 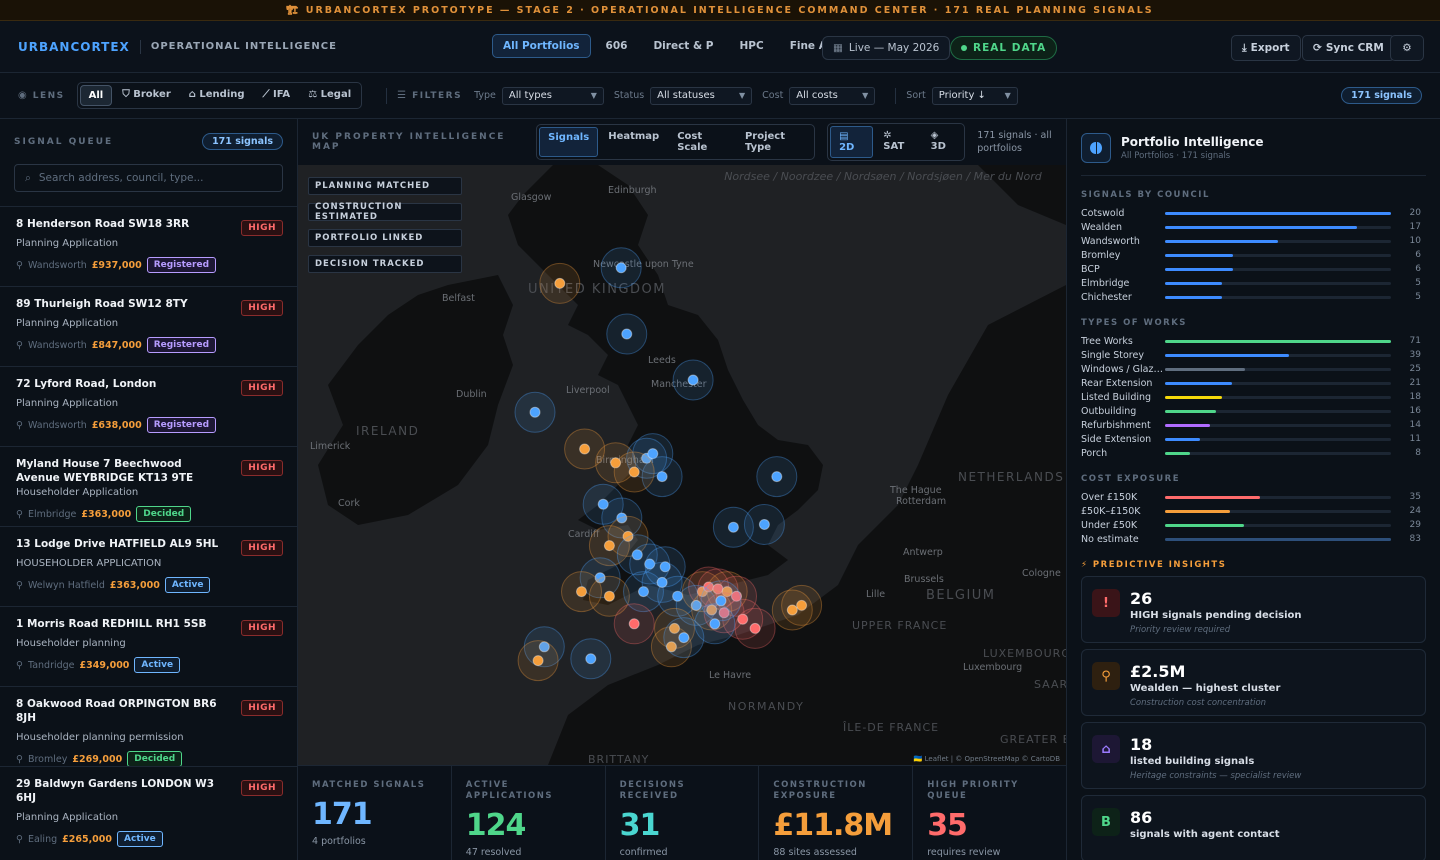 What do you see at coordinates (1253, 213) in the screenshot?
I see `bar-row: Cotswold 20` at bounding box center [1253, 213].